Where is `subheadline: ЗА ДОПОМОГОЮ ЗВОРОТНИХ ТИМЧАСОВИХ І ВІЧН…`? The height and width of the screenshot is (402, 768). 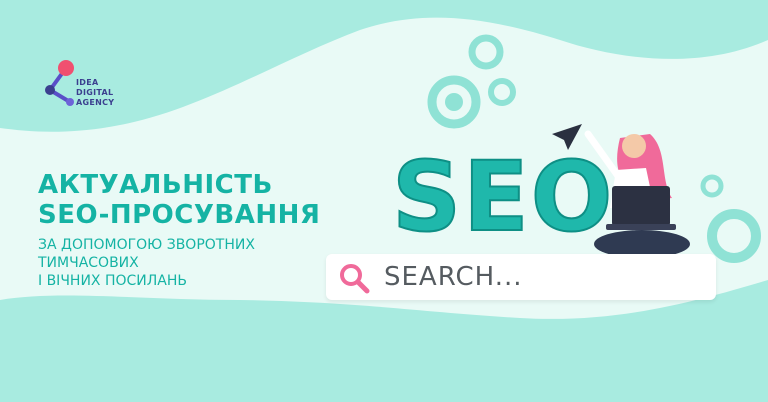 subheadline: ЗА ДОПОМОГОЮ ЗВОРОТНИХ ТИМЧАСОВИХ І ВІЧН… is located at coordinates (146, 263).